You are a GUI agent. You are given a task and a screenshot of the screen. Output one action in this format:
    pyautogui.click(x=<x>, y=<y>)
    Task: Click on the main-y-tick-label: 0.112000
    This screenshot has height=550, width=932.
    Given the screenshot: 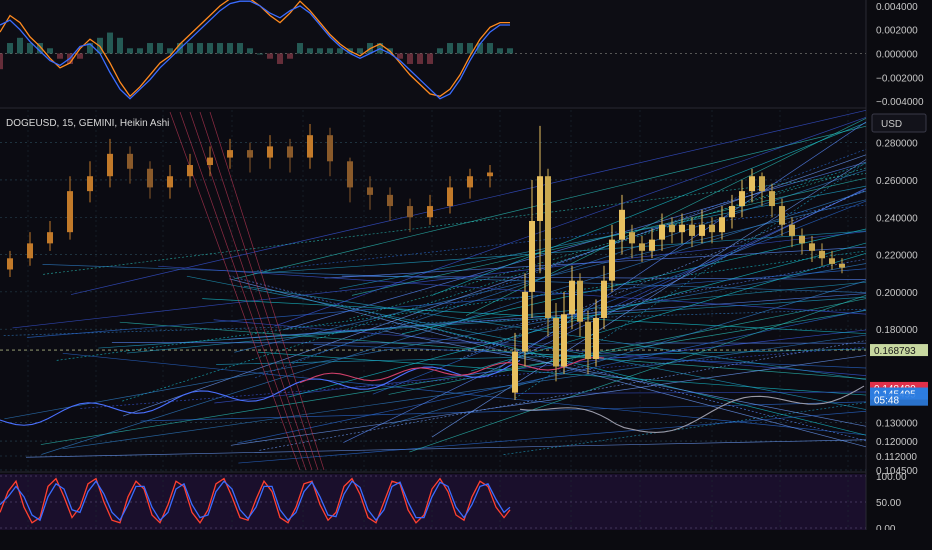 What is the action you would take?
    pyautogui.click(x=896, y=457)
    